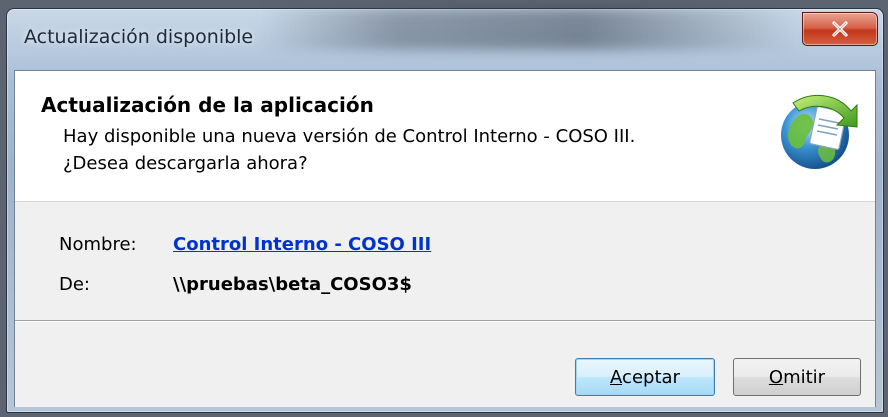 The image size is (888, 417). I want to click on header-title: Actualización de la aplicación, so click(207, 105).